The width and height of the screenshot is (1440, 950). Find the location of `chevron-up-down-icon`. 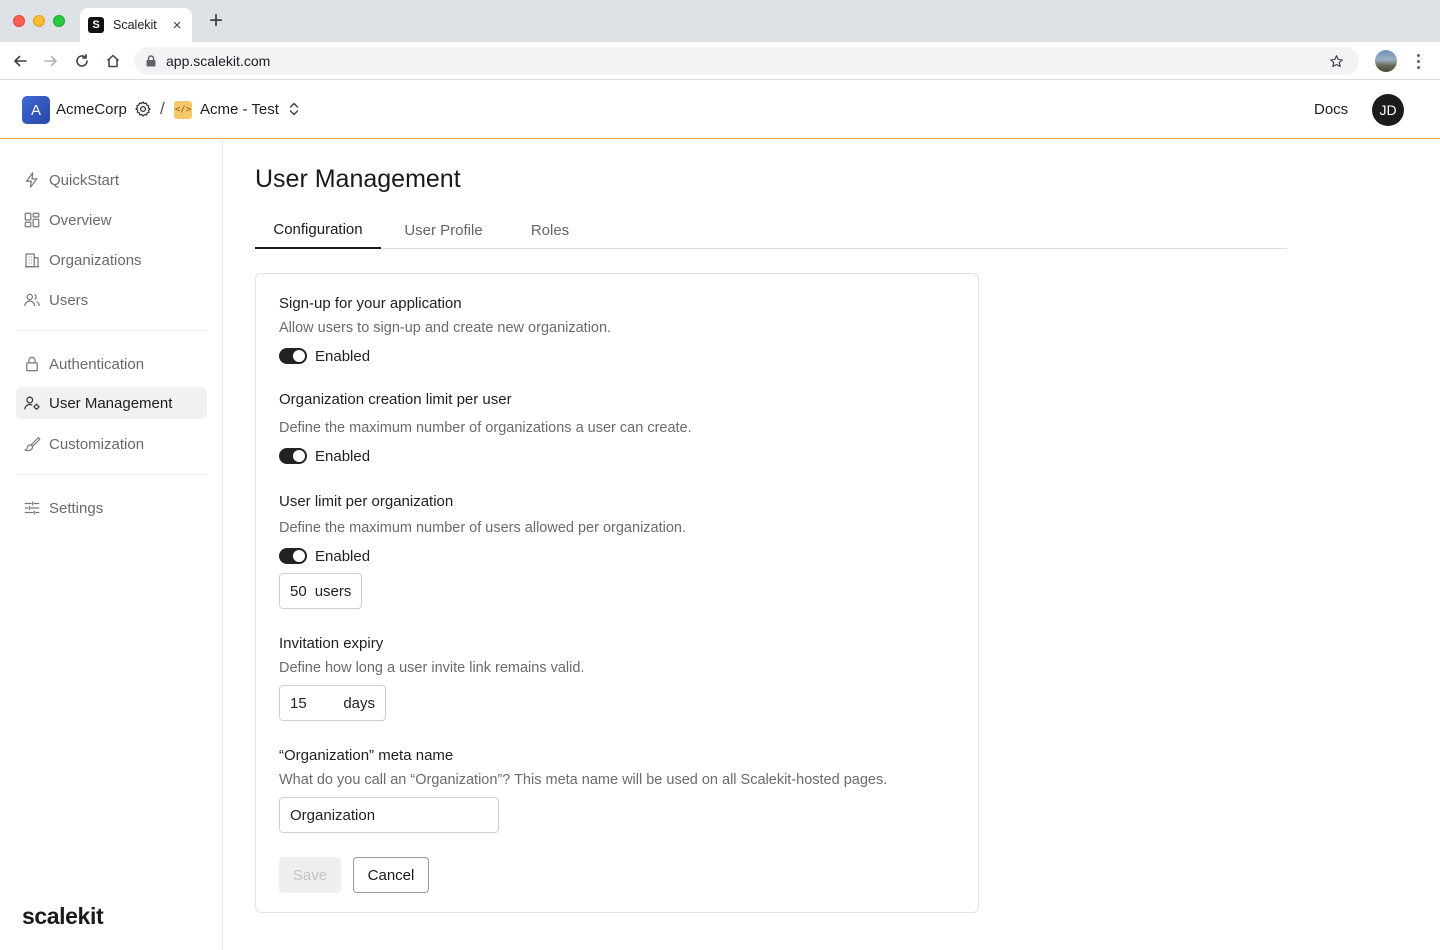

chevron-up-down-icon is located at coordinates (294, 111).